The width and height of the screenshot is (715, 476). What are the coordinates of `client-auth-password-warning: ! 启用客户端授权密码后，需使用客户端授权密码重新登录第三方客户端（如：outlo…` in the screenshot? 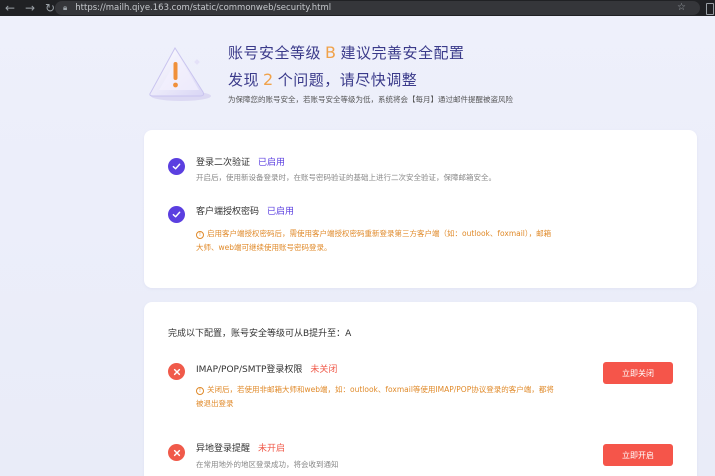 It's located at (373, 241).